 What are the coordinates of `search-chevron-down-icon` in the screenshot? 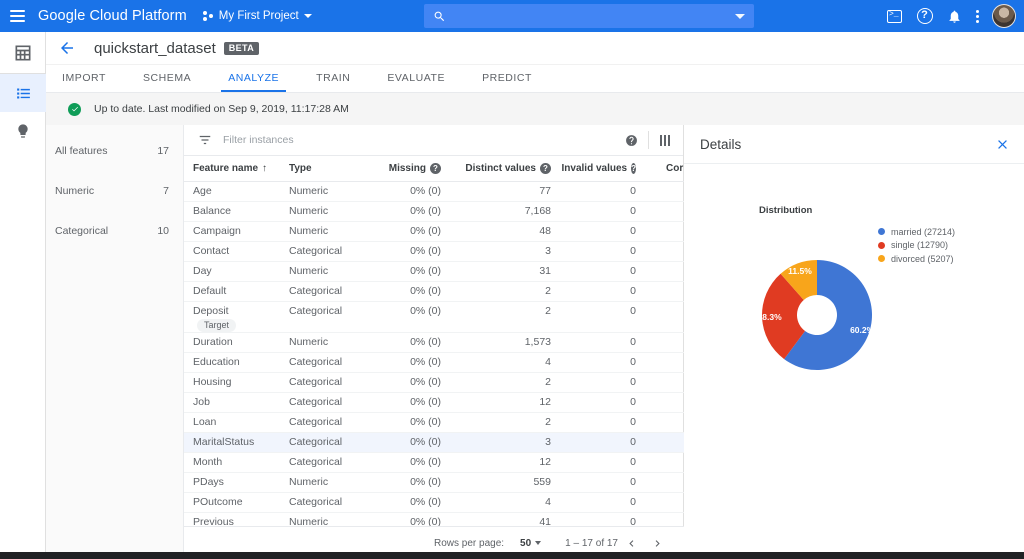 It's located at (740, 16).